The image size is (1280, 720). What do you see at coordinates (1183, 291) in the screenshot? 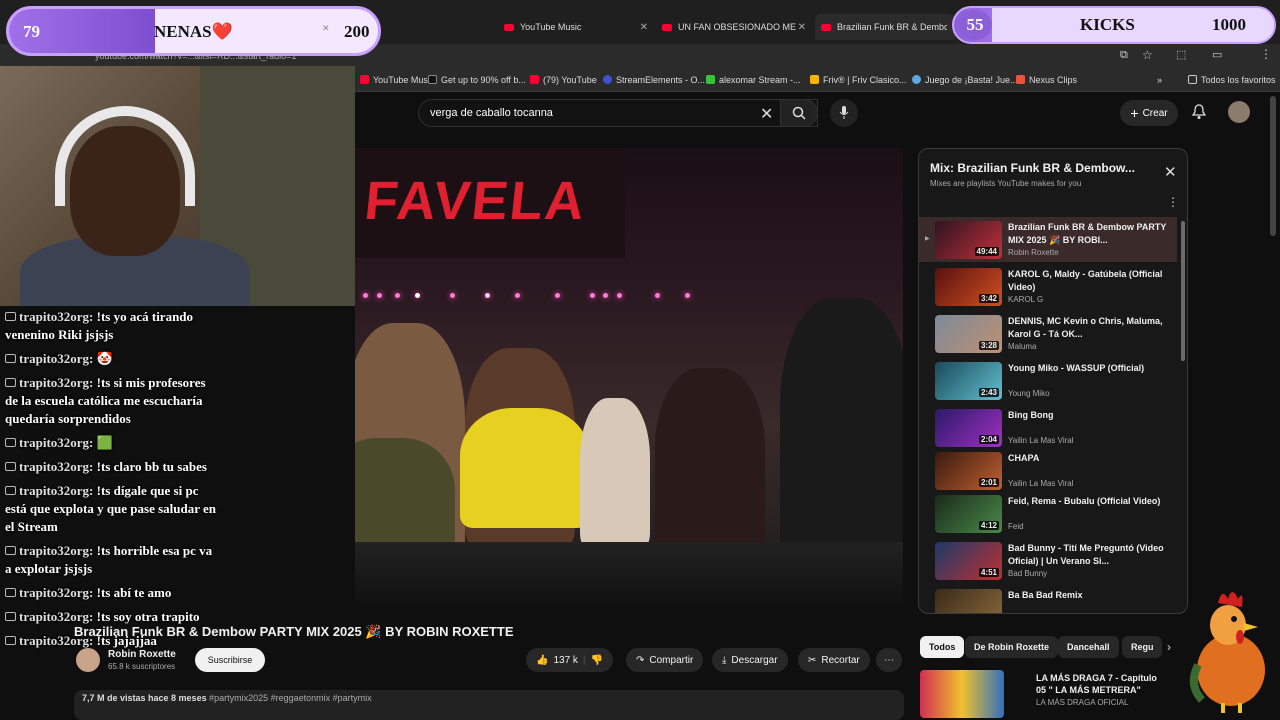
I see `playlist-scrollbar` at bounding box center [1183, 291].